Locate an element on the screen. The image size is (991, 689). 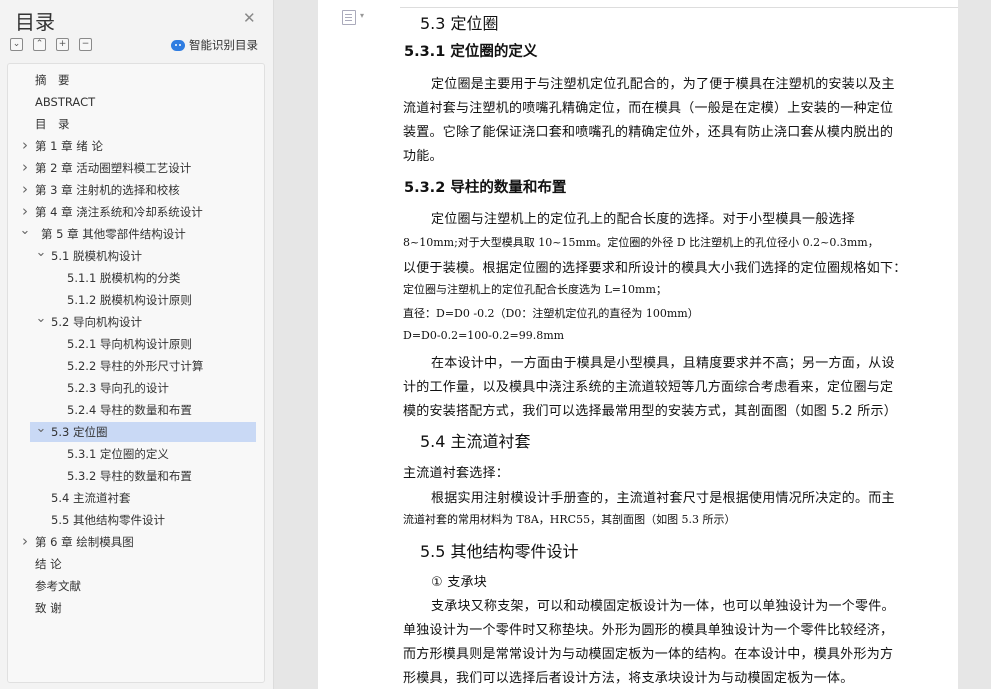
toc-item: › 第 3 章 注射机的选择和校核 is located at coordinates (133, 190).